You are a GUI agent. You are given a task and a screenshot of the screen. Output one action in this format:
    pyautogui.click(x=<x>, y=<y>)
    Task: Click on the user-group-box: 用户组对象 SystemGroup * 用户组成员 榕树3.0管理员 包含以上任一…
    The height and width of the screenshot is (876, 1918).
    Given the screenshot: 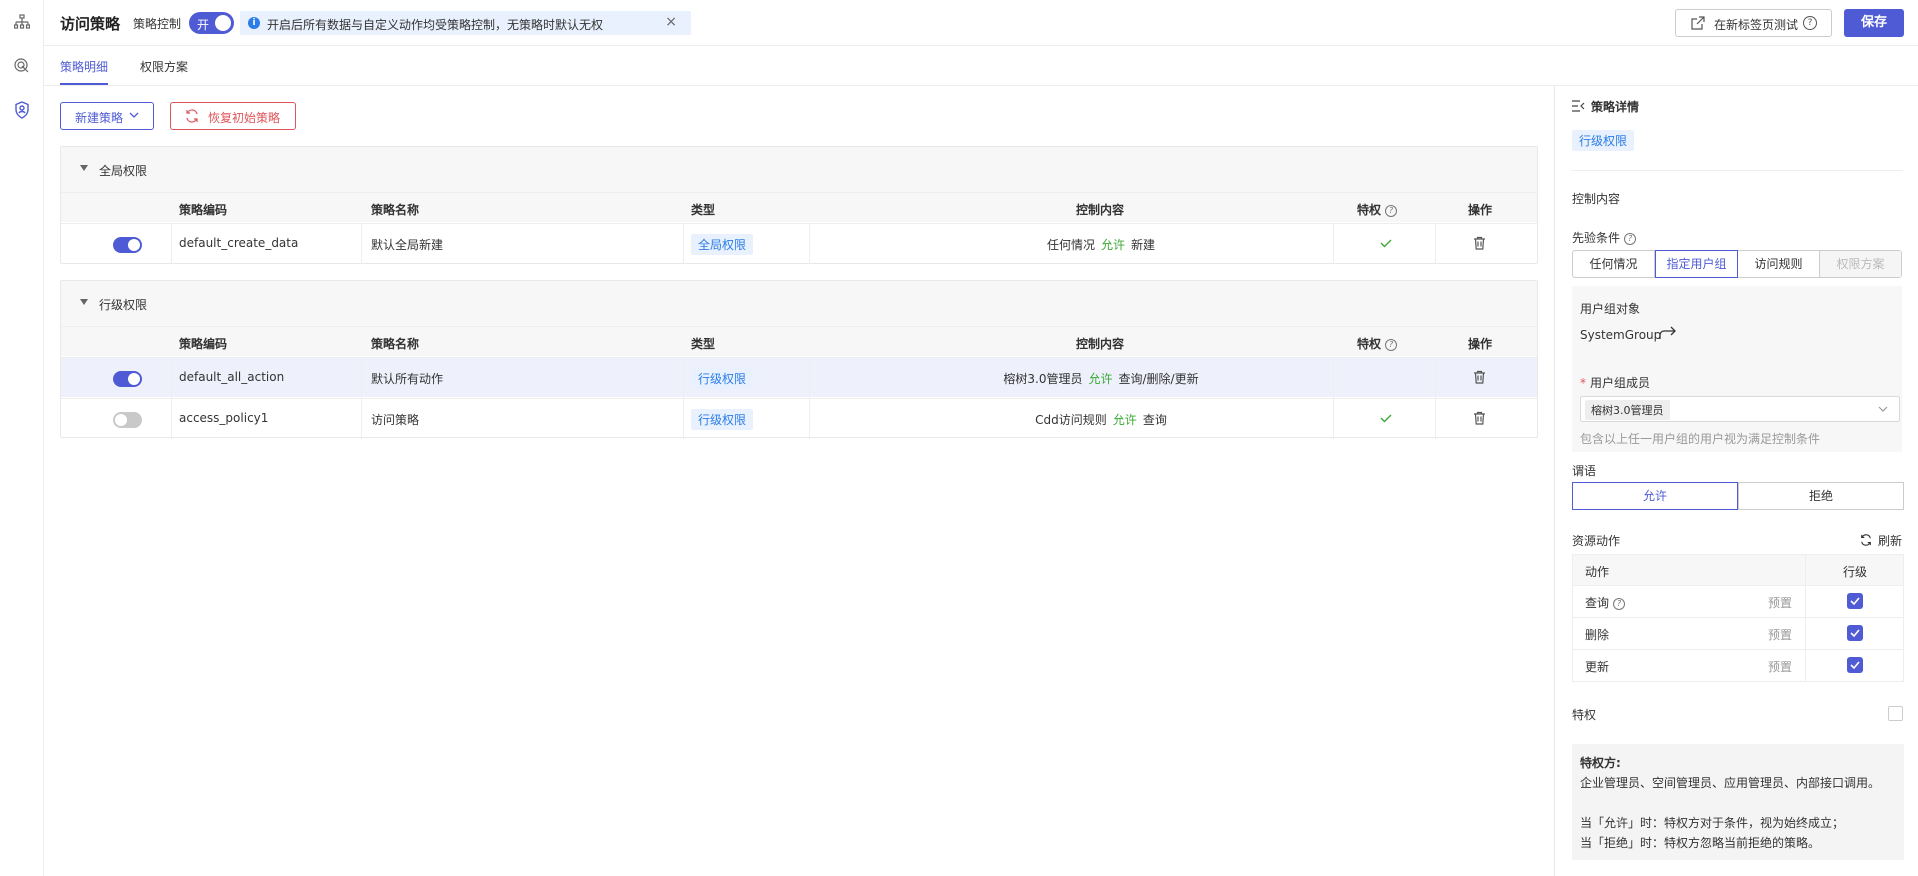 What is the action you would take?
    pyautogui.click(x=1737, y=369)
    